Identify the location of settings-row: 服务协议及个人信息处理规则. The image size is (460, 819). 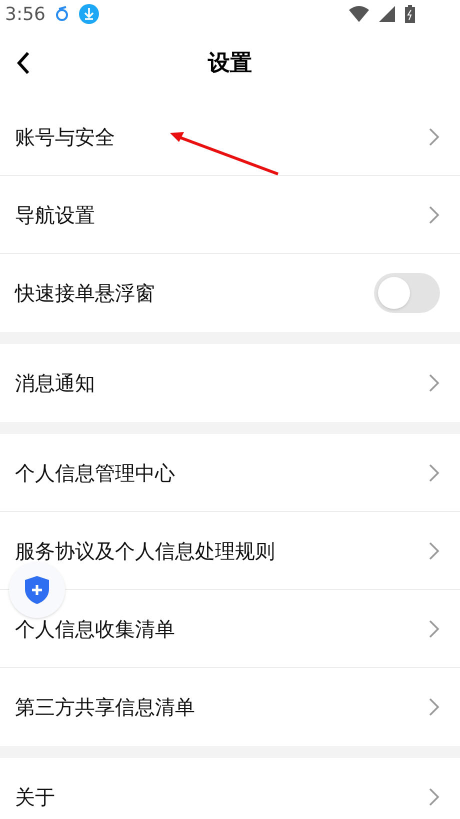
(230, 551).